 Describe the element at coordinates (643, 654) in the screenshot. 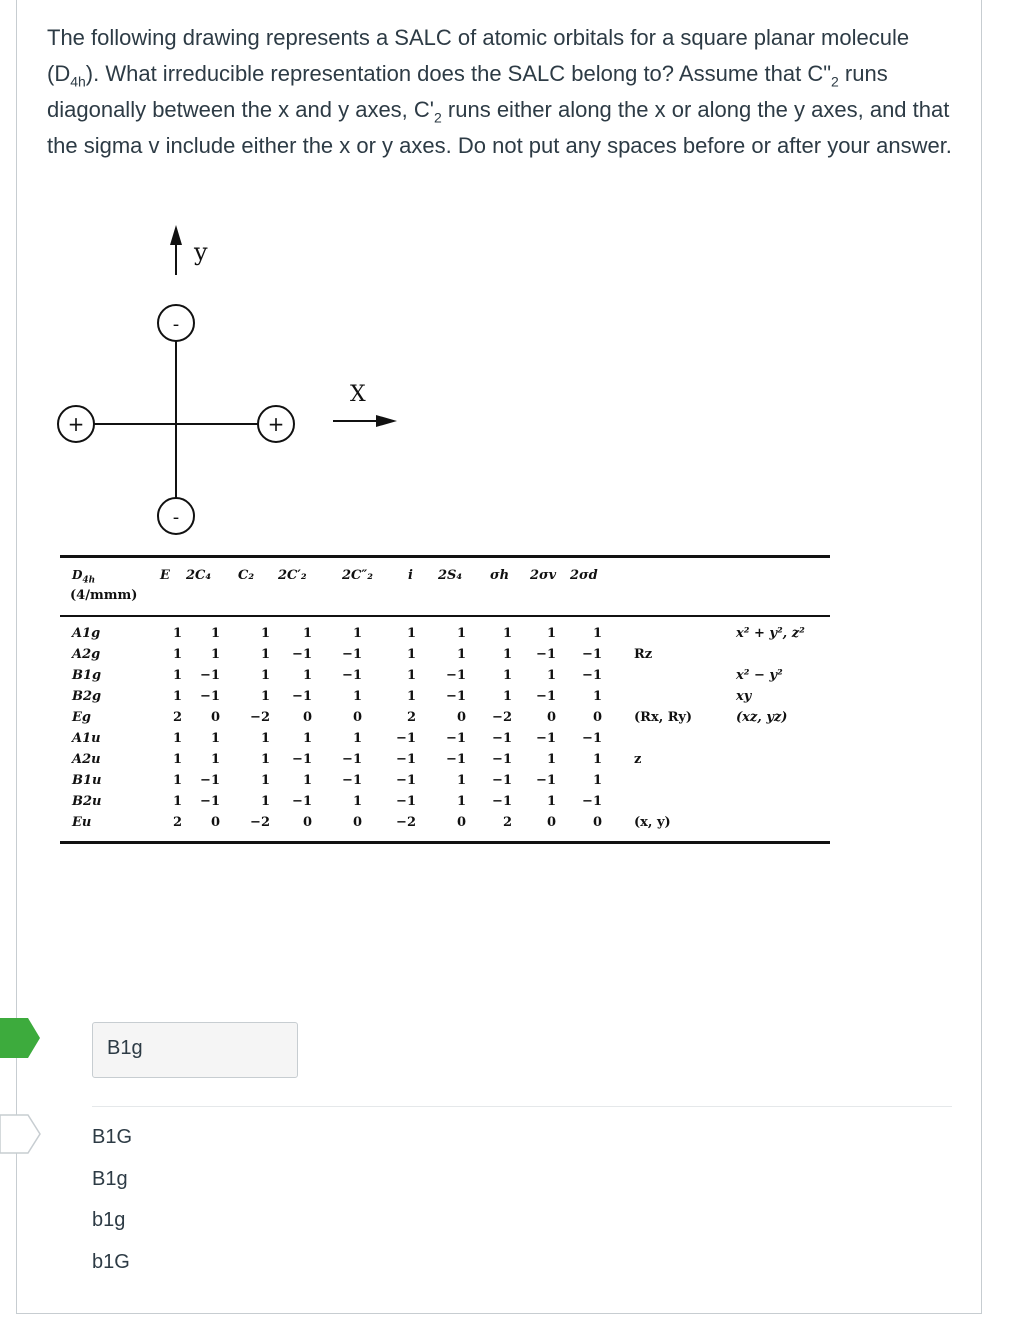

I see `linear-rotation-basis: Rz` at that location.